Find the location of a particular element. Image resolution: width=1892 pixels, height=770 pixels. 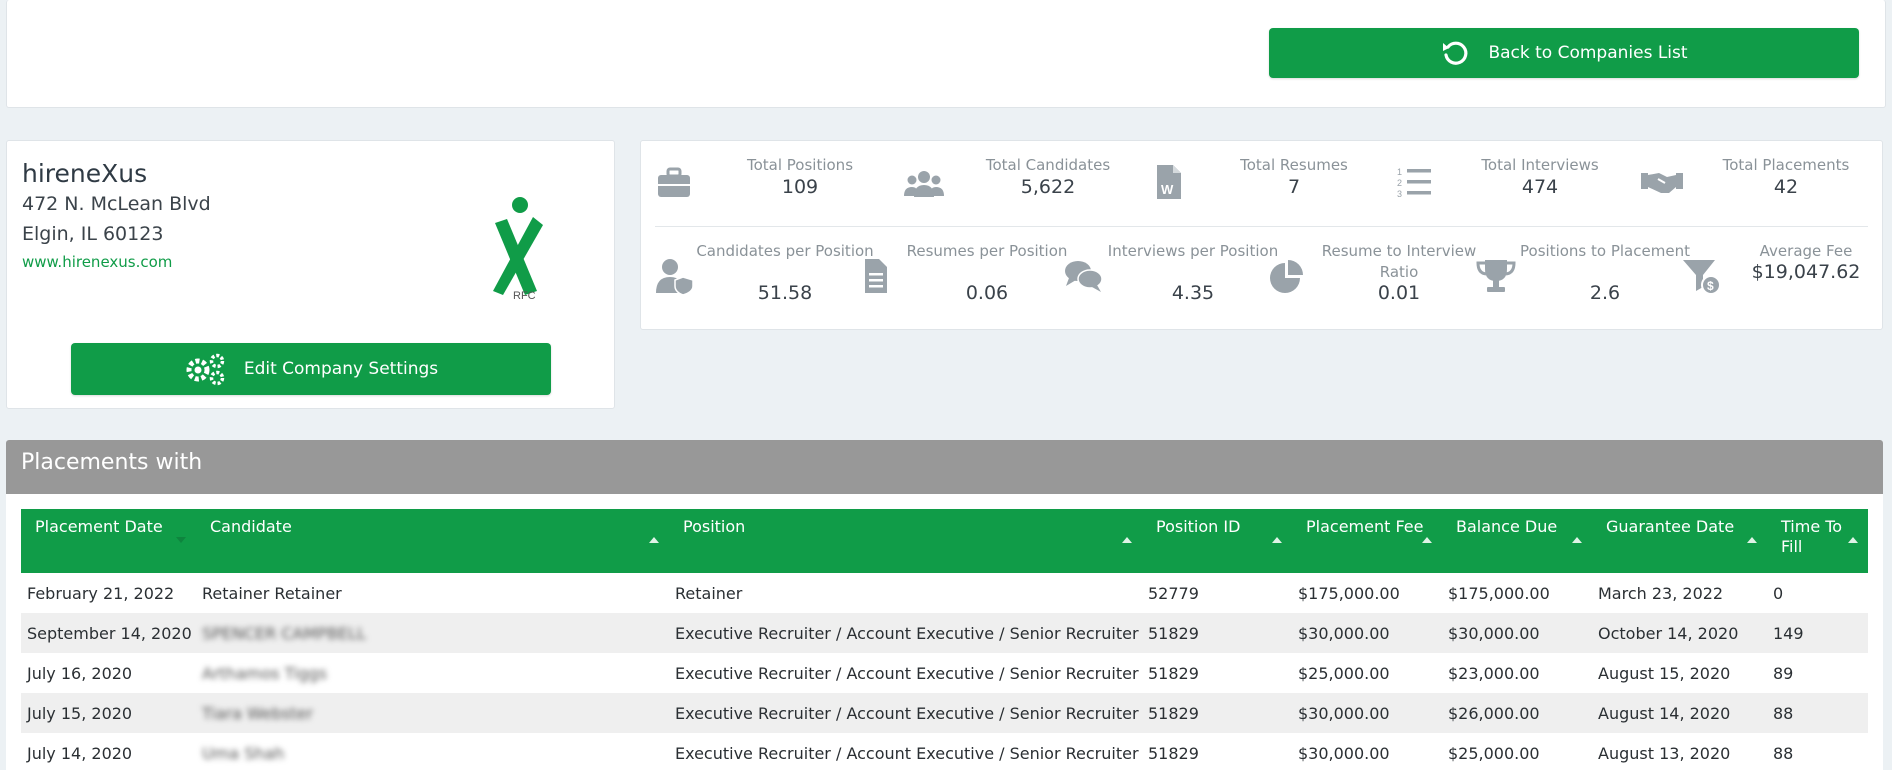

stat-average-fee: $ Average Fee $19,047.62 is located at coordinates (1781, 271).